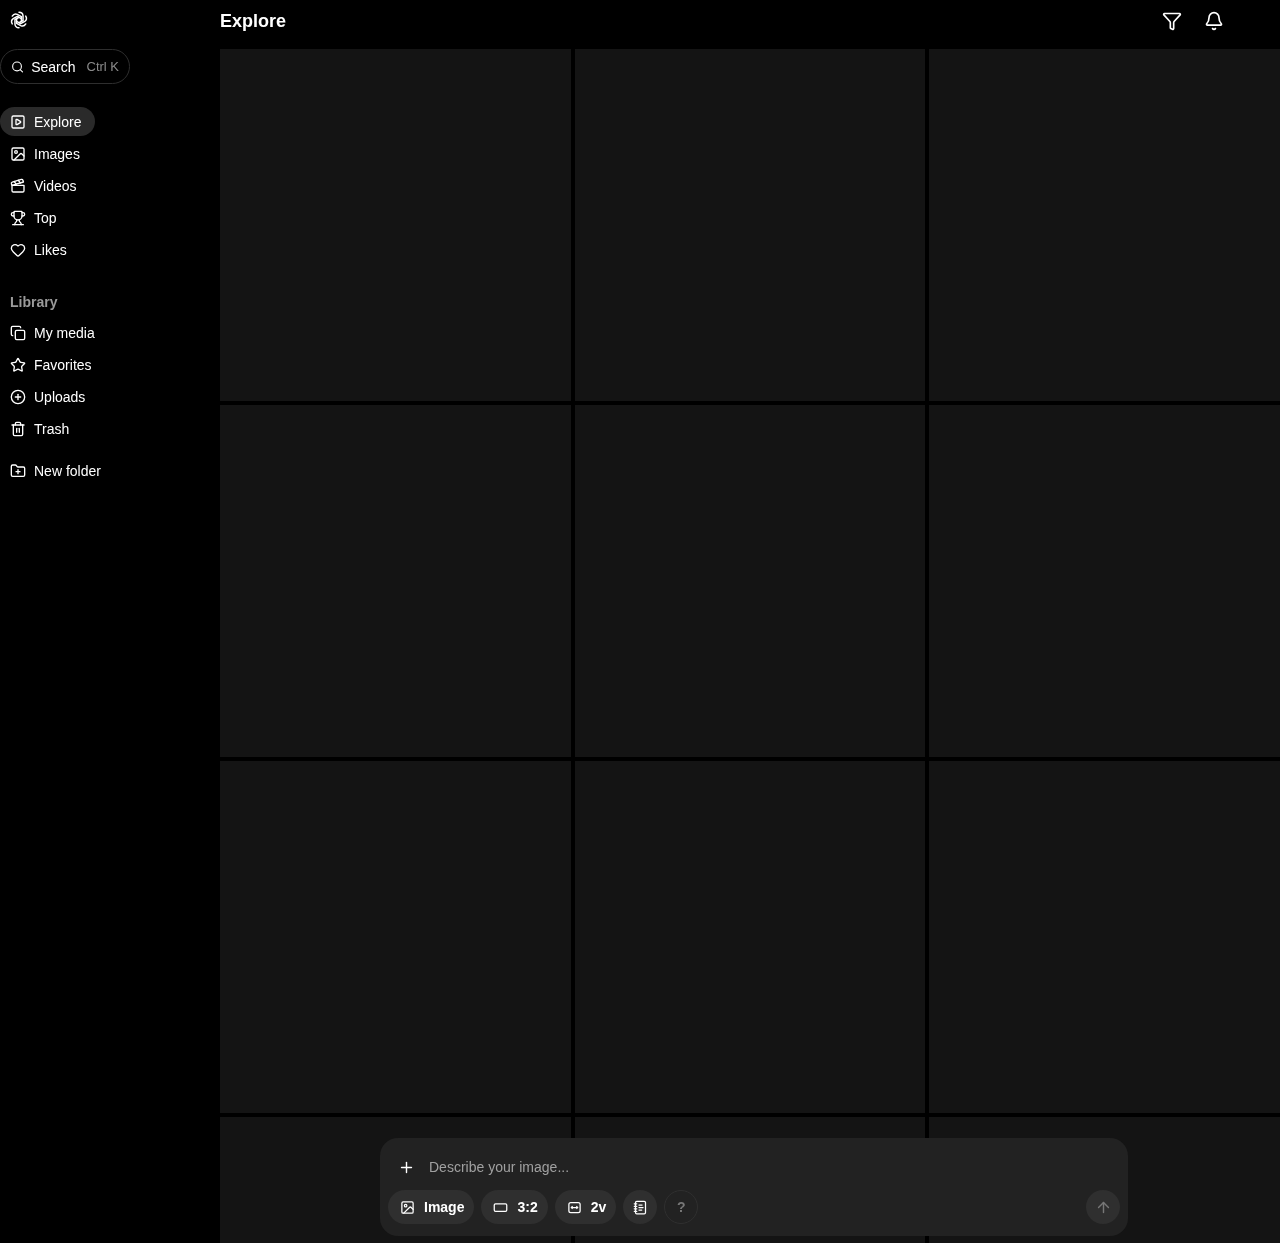  I want to click on plus-circle-icon, so click(18, 396).